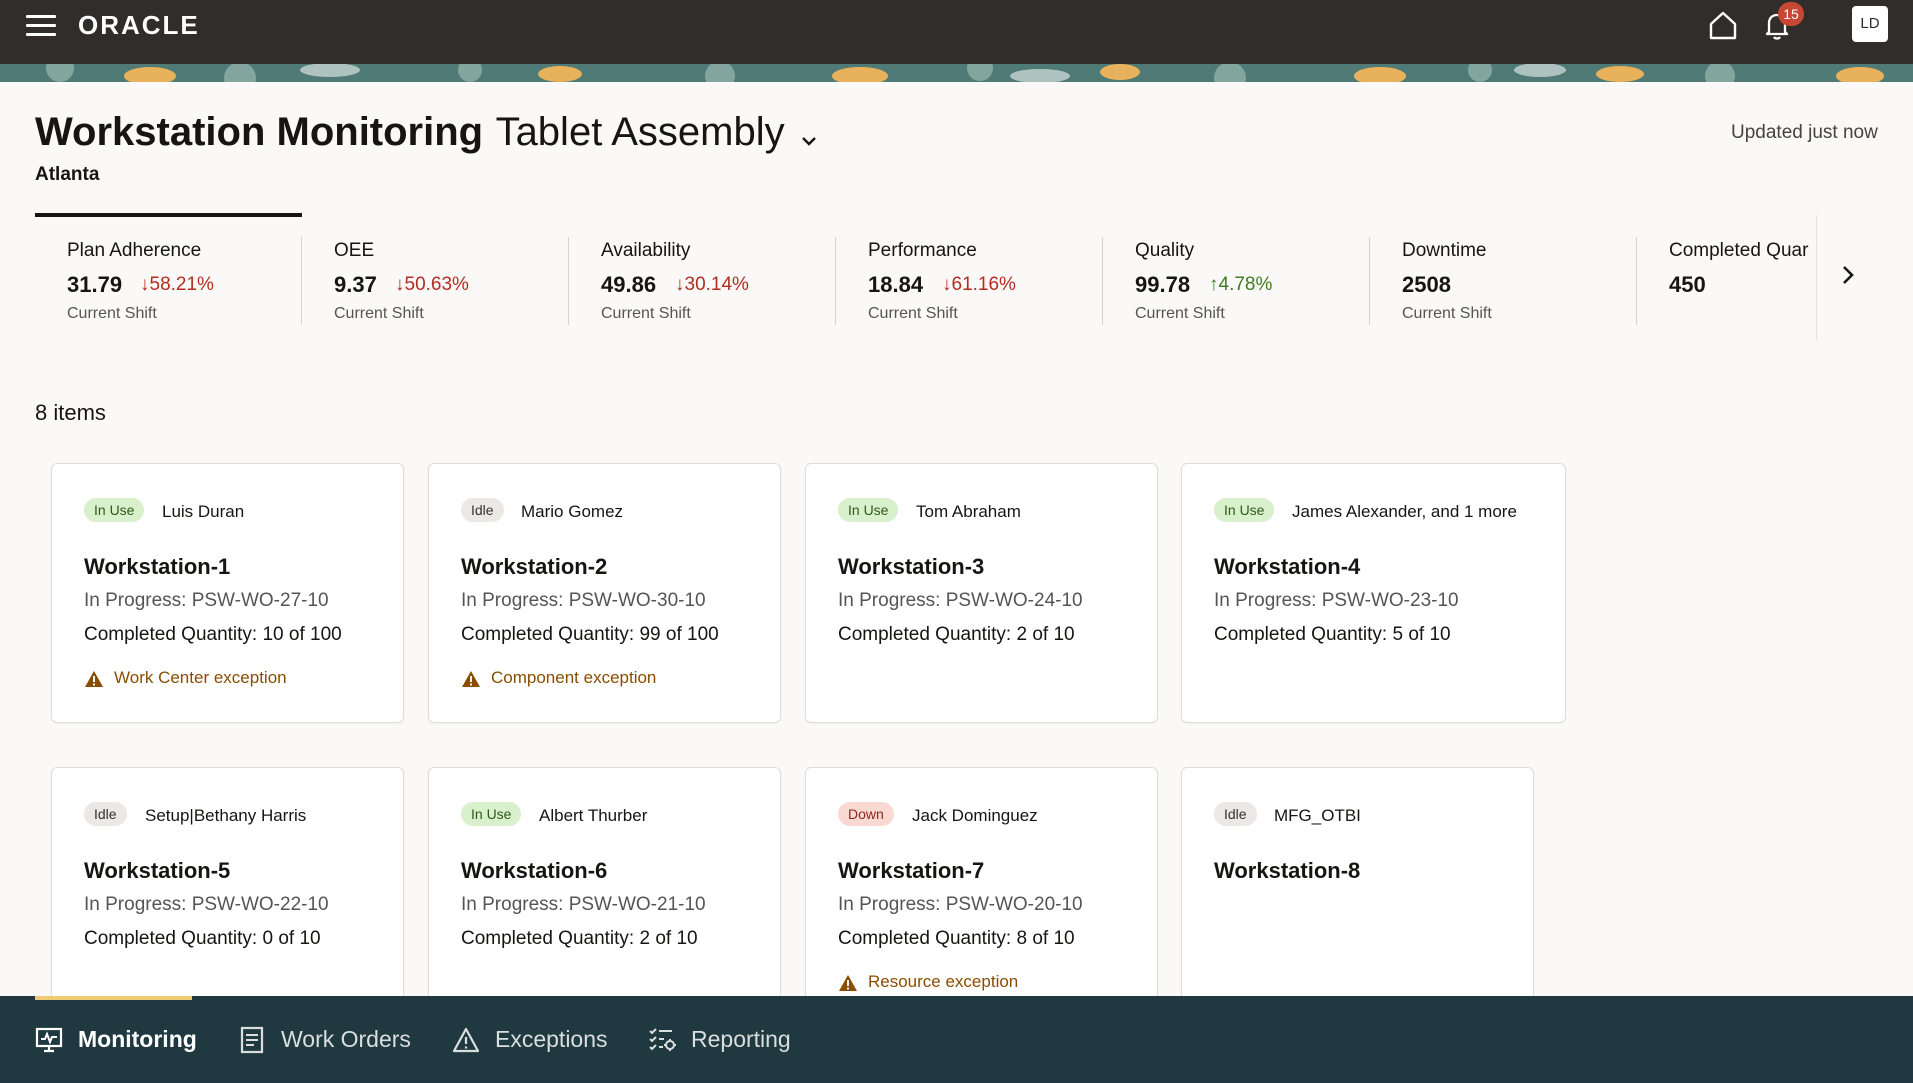 This screenshot has height=1083, width=1913. I want to click on metric-oee: OEE 9.37 ↓50.63% Current Shift, so click(435, 270).